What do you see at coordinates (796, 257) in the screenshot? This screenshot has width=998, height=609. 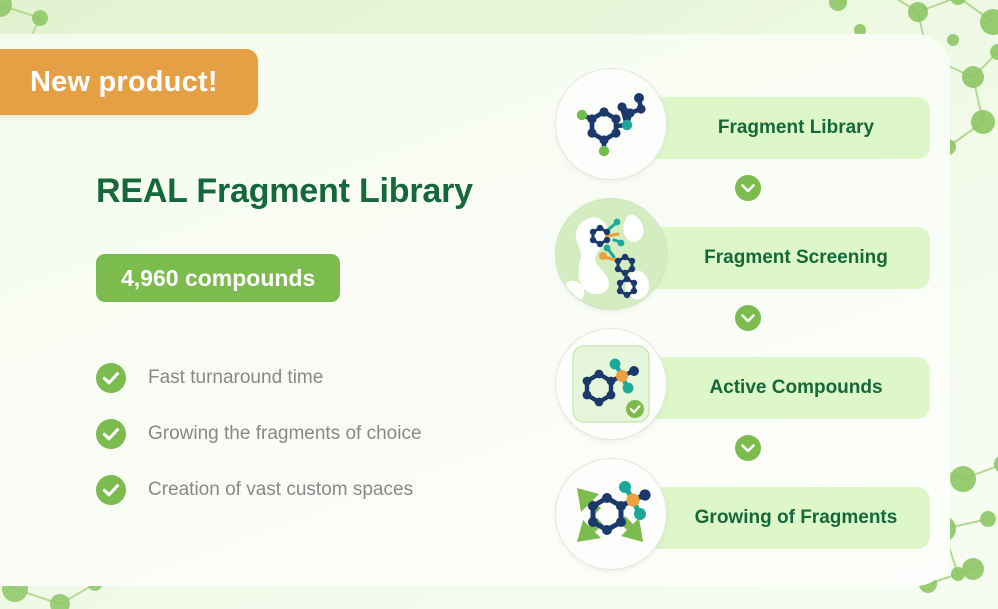 I see `workflow-step-label: Fragment Screening` at bounding box center [796, 257].